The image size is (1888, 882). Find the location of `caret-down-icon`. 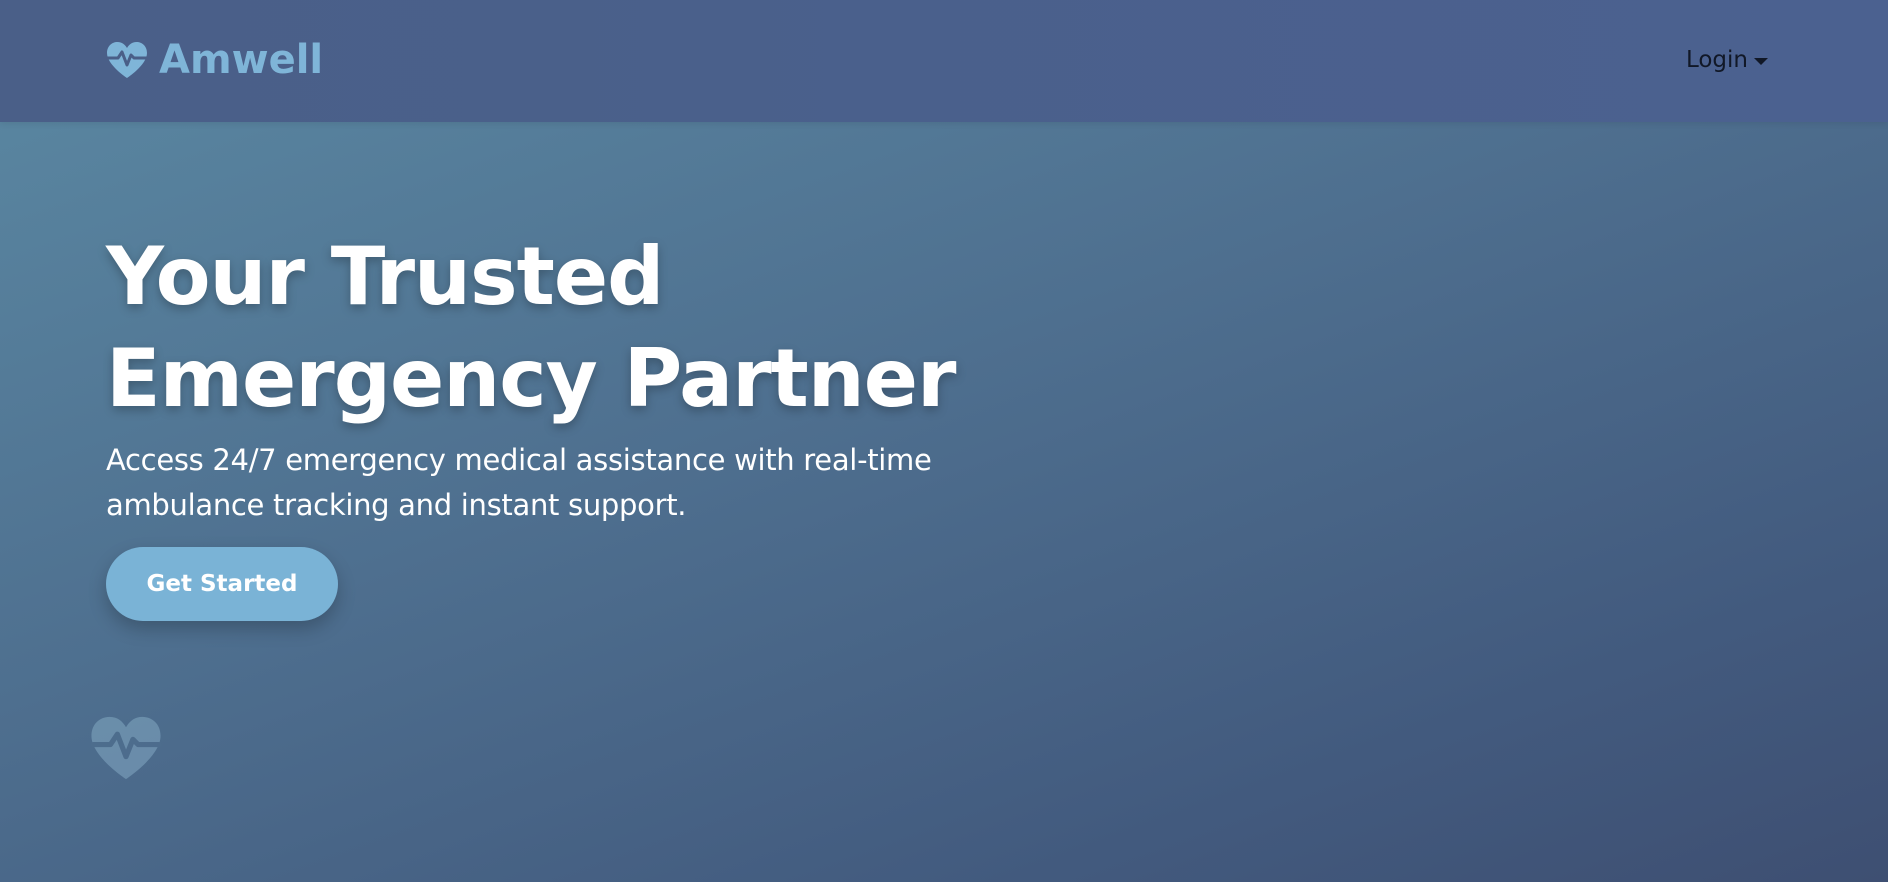

caret-down-icon is located at coordinates (1761, 61).